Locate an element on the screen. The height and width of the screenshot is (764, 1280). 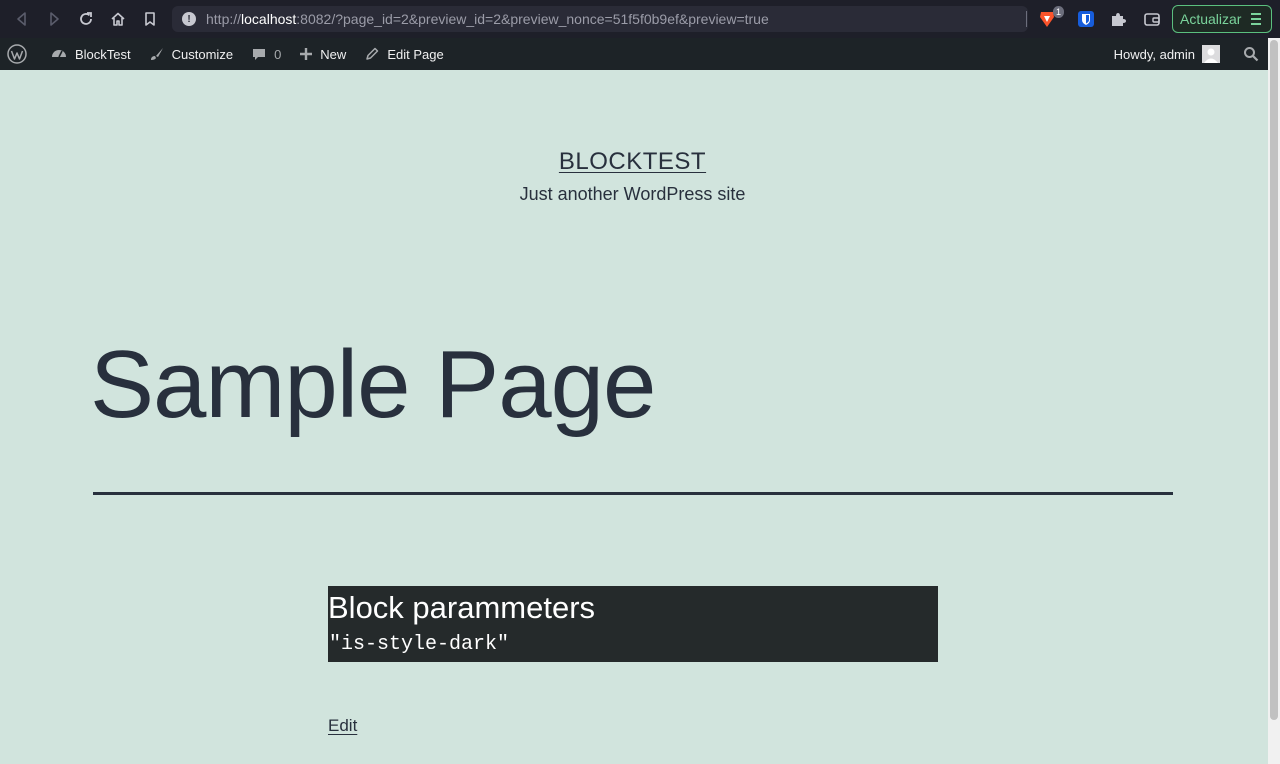
site-description: Just another WordPress site is located at coordinates (632, 194).